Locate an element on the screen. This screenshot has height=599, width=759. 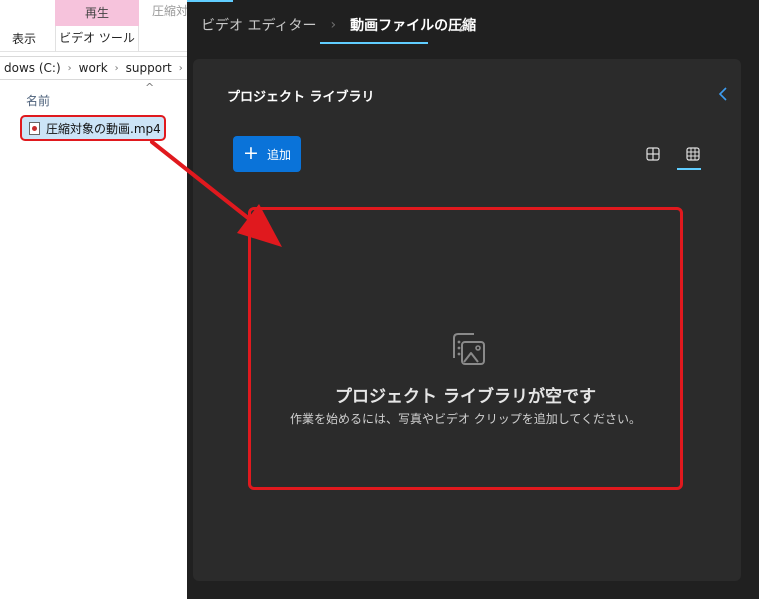
view-selected-indicator is located at coordinates (689, 169).